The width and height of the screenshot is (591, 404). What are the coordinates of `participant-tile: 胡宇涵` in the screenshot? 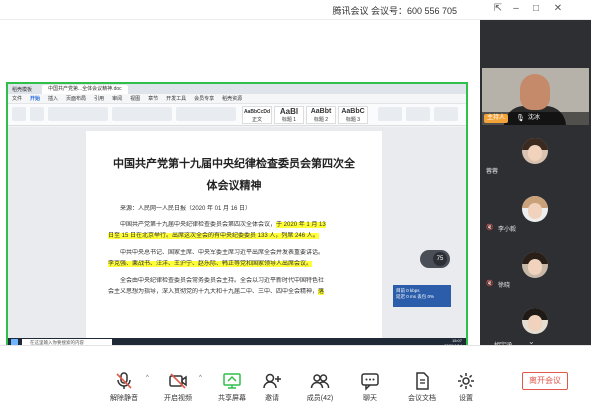 It's located at (535, 327).